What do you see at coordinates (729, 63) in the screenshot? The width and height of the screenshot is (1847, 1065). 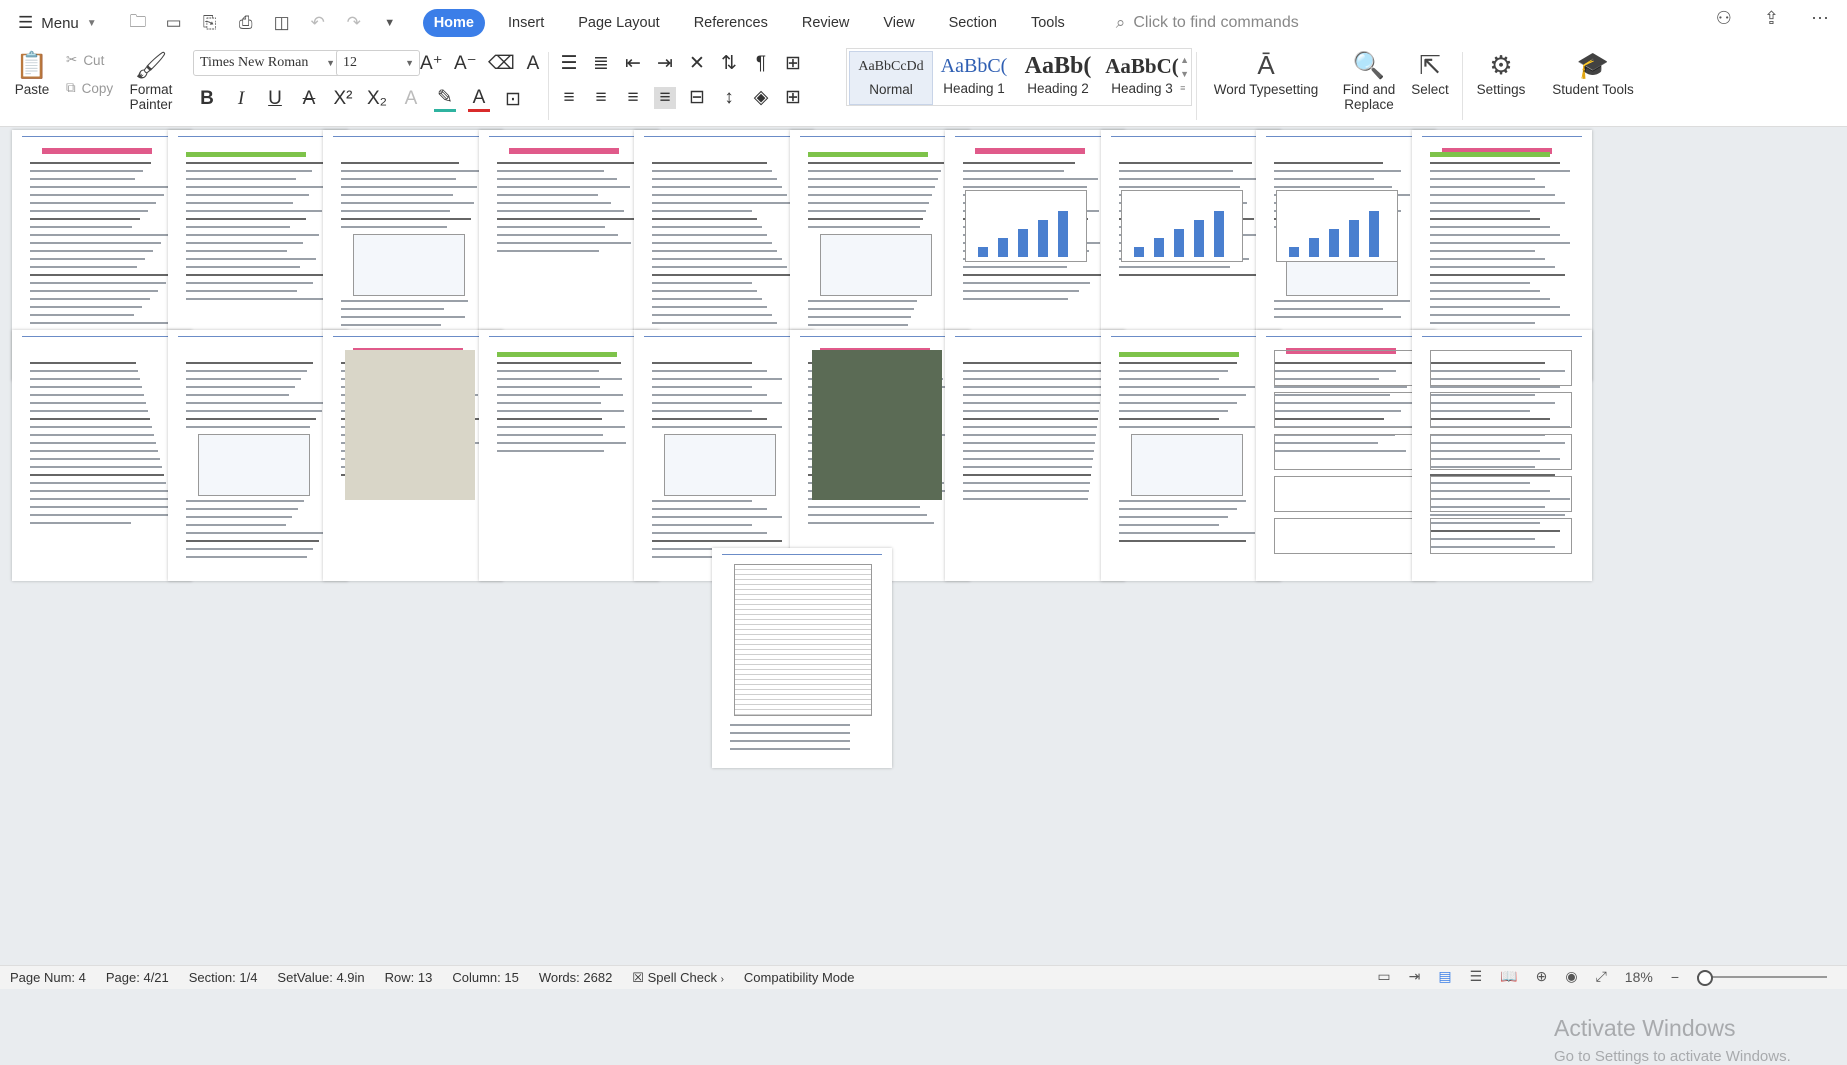 I see `sort-icon: ⇅` at bounding box center [729, 63].